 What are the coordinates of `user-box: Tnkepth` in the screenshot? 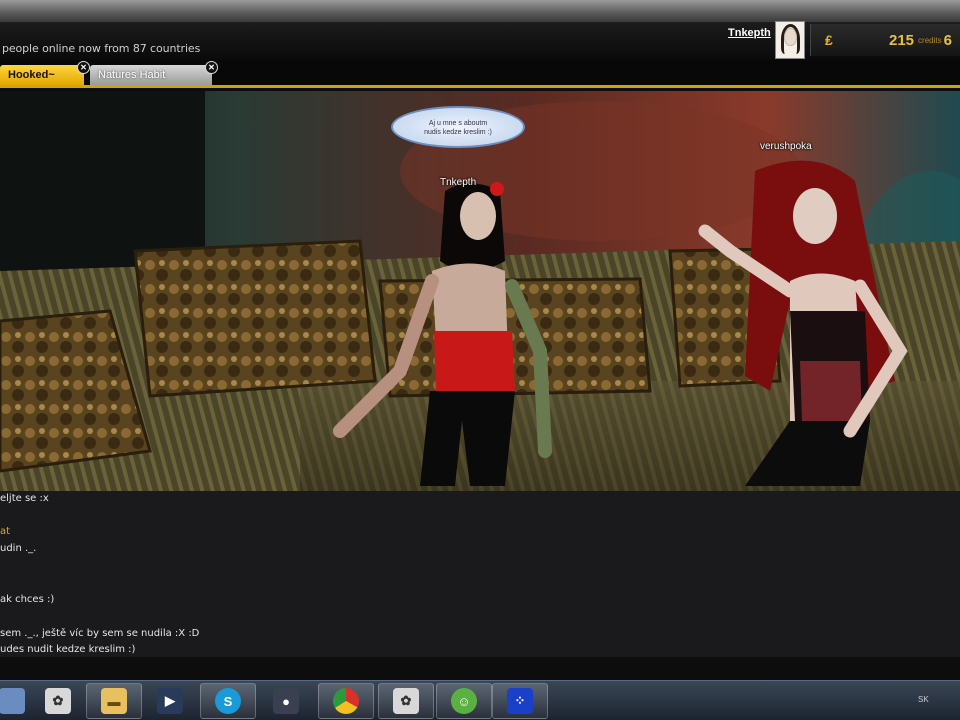 It's located at (766, 40).